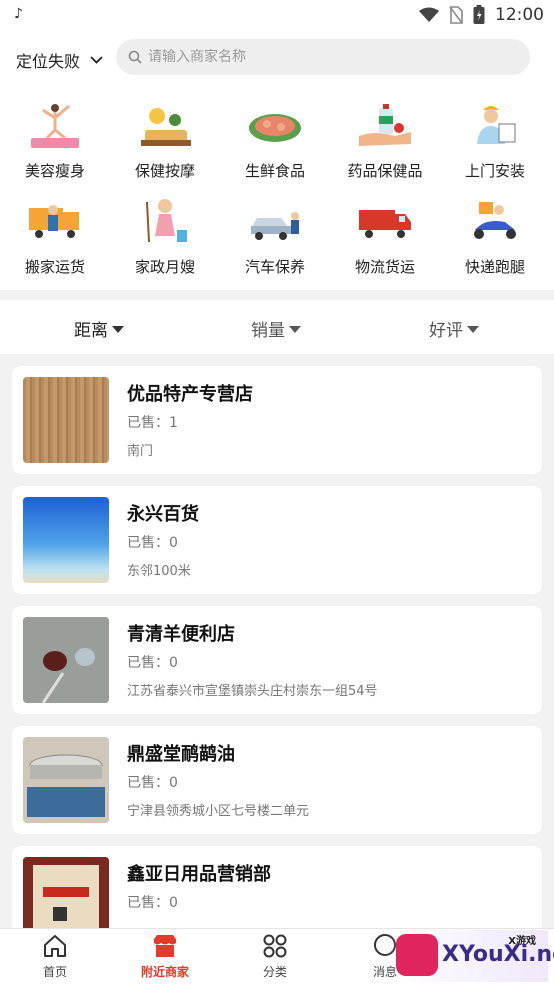  I want to click on store-name: 鼎盛堂鸸鹋油, so click(181, 754).